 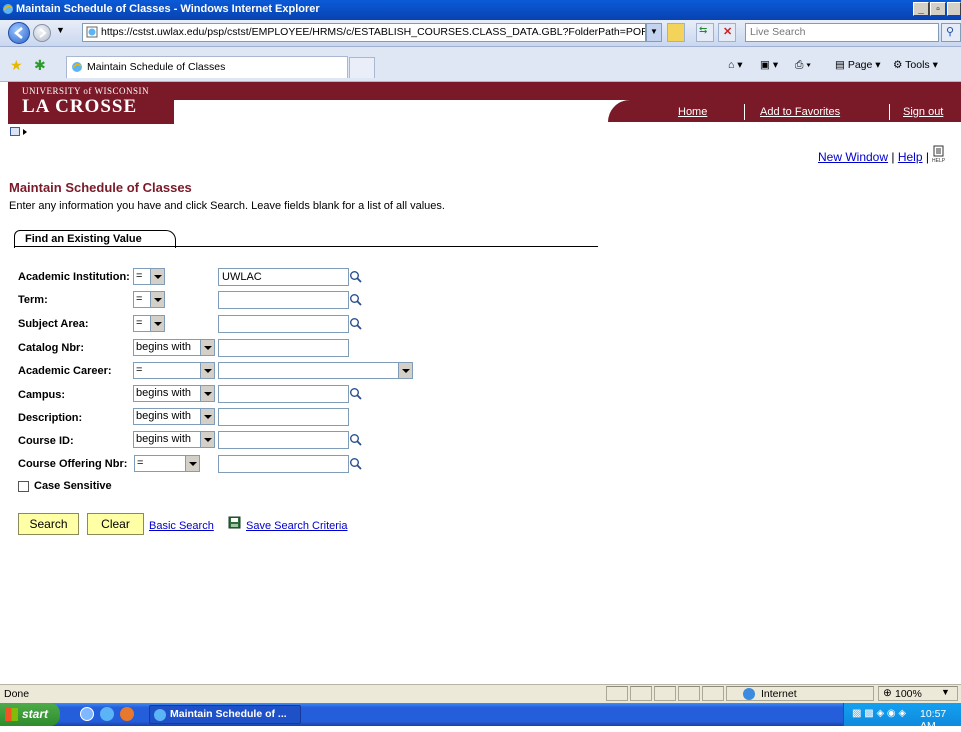 What do you see at coordinates (107, 714) in the screenshot?
I see `ie-quicklaunch-icon` at bounding box center [107, 714].